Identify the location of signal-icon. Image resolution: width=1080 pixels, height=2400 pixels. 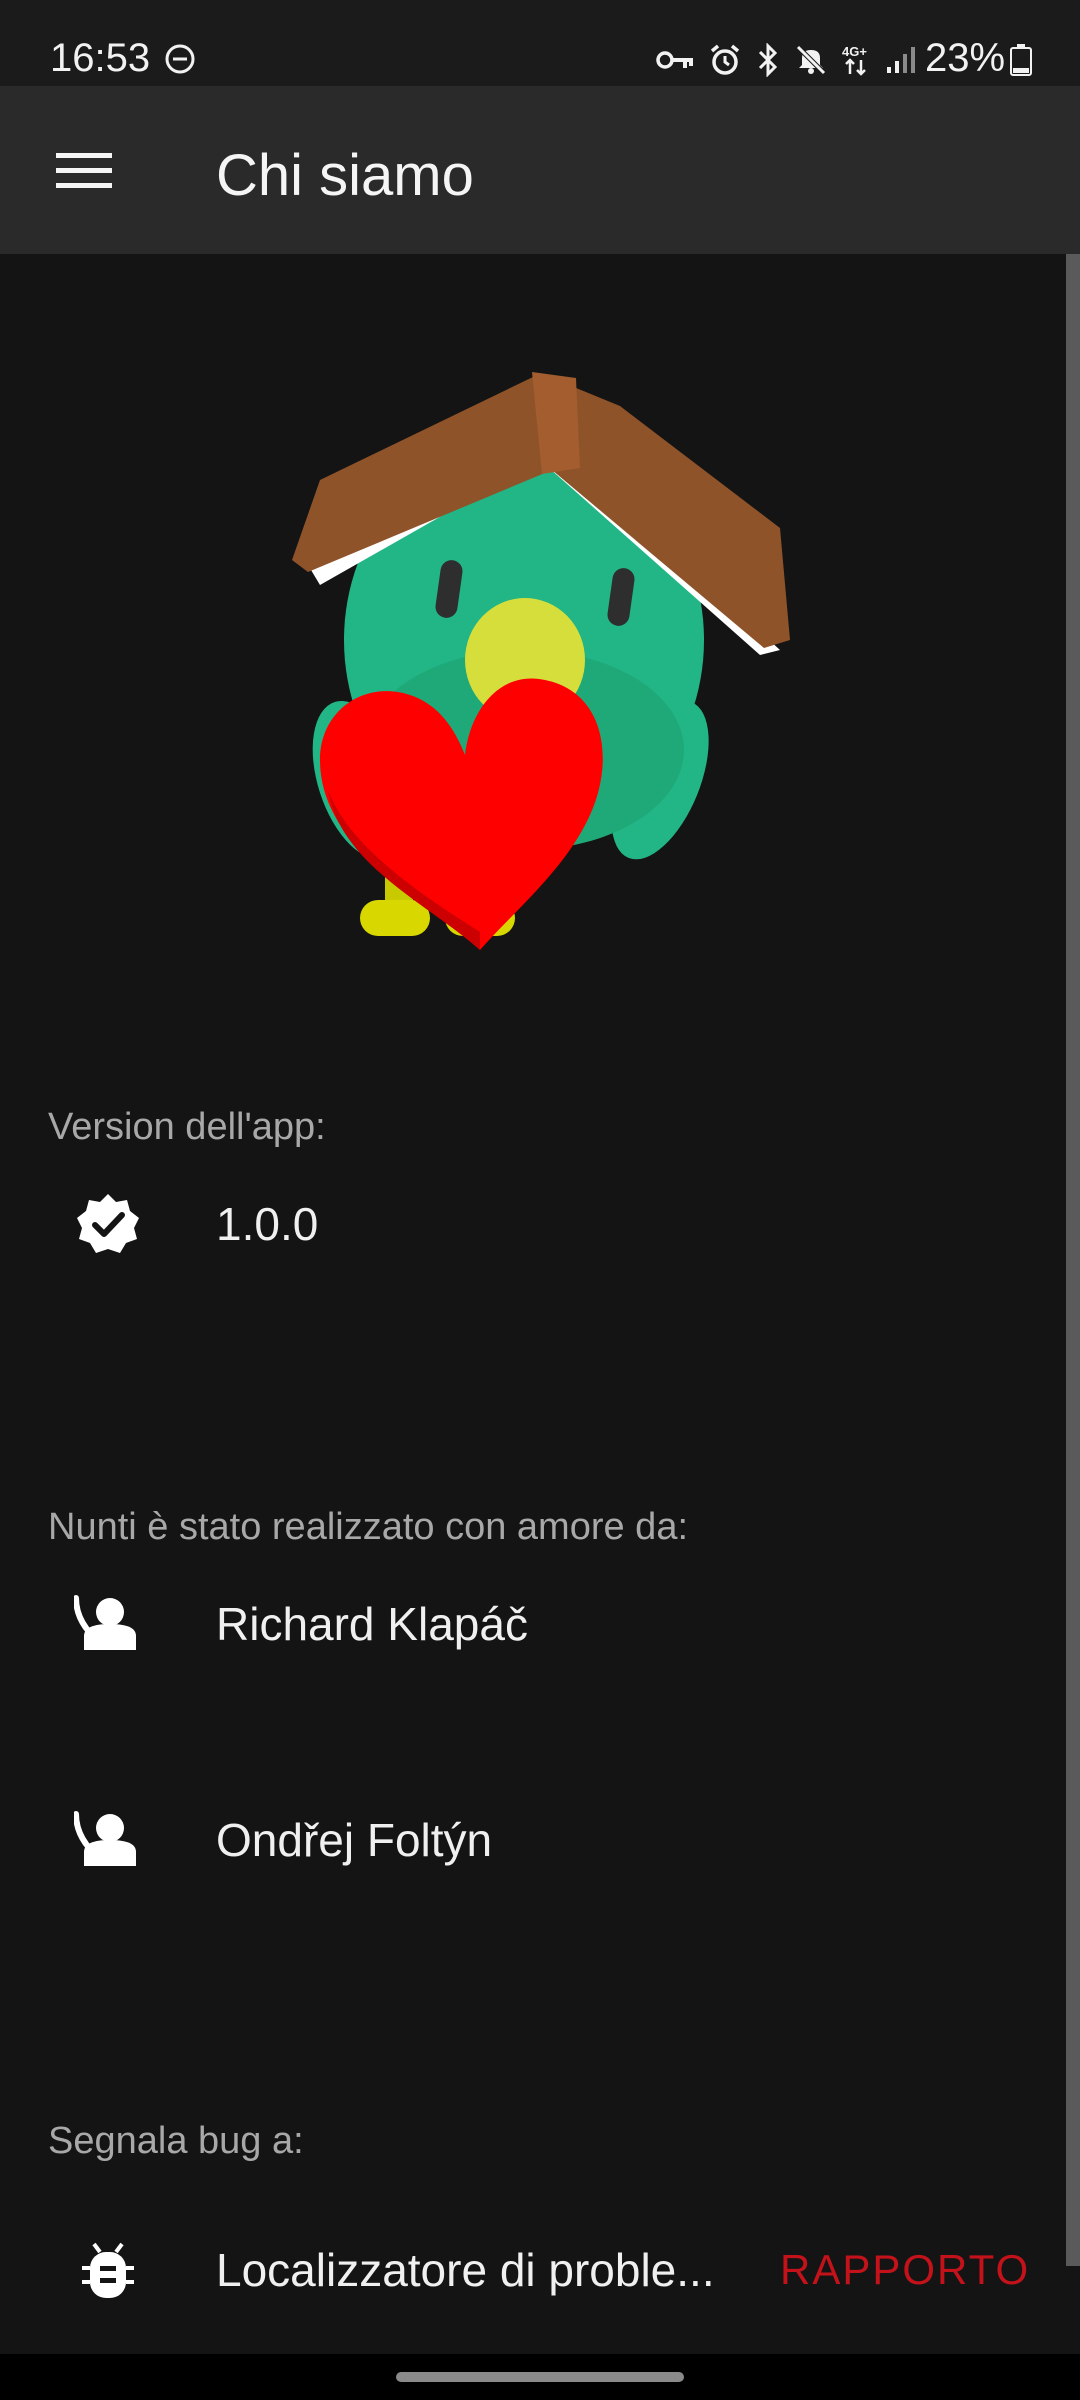
(901, 60).